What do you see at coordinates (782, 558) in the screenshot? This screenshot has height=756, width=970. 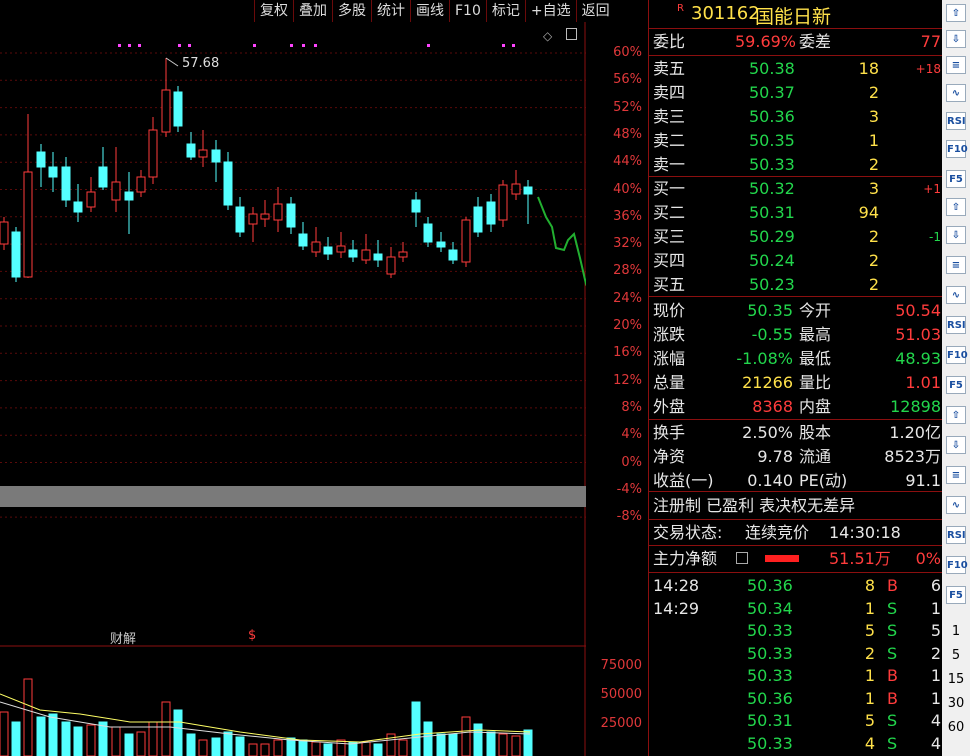 I see `flow-bar` at bounding box center [782, 558].